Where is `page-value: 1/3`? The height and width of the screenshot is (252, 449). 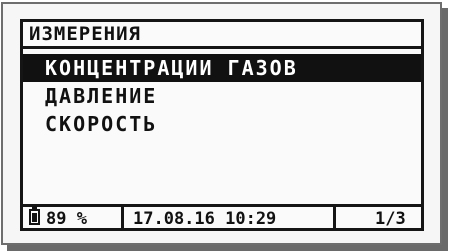
page-value: 1/3 is located at coordinates (390, 219).